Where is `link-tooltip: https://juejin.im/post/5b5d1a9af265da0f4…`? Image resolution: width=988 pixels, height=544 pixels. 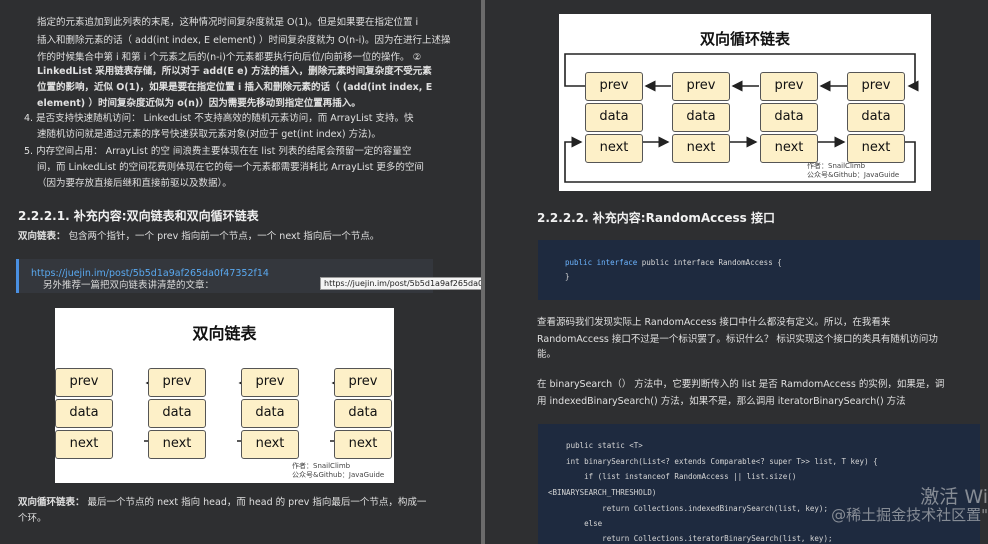
link-tooltip: https://juejin.im/post/5b5d1a9af265da0f4… is located at coordinates (400, 283).